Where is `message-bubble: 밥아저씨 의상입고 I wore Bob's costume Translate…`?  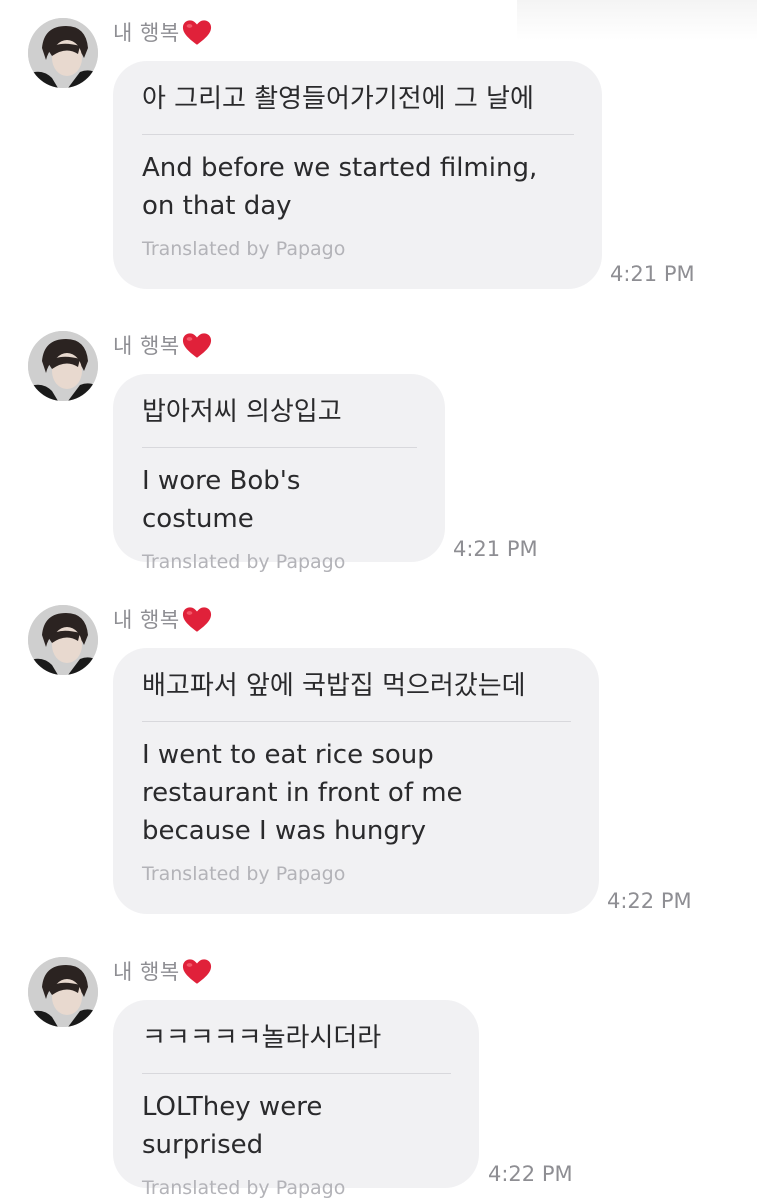 message-bubble: 밥아저씨 의상입고 I wore Bob's costume Translate… is located at coordinates (279, 473).